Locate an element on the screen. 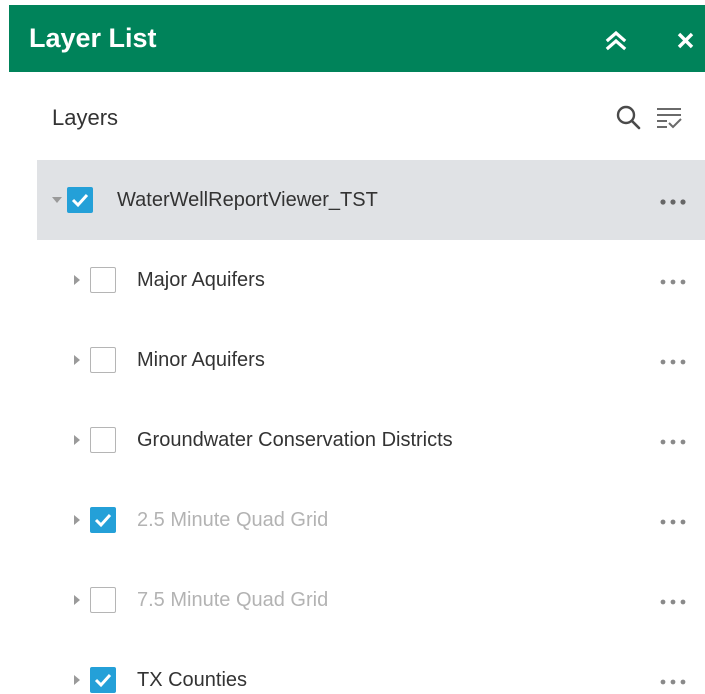 This screenshot has width=705, height=694. close-button is located at coordinates (686, 40).